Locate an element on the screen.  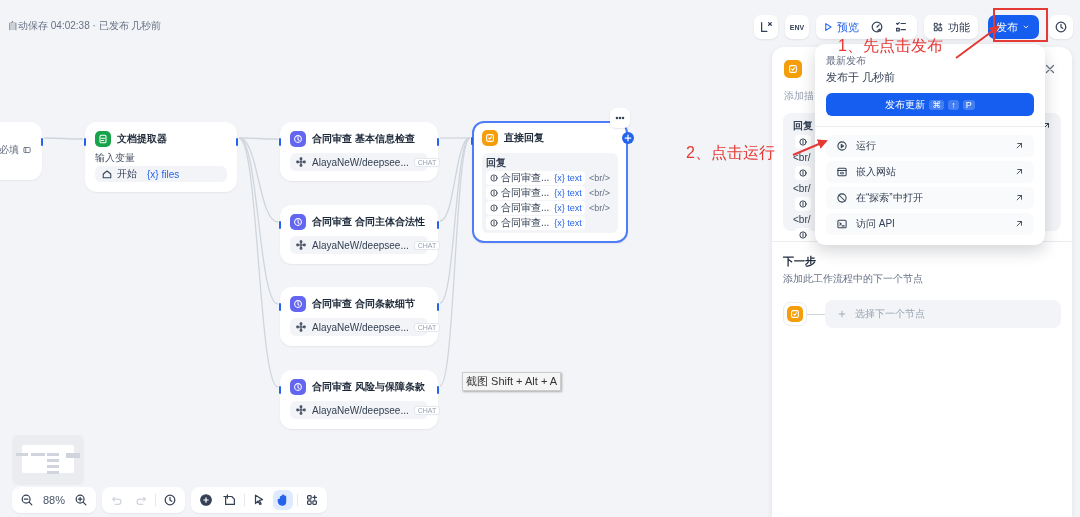
checklist-icon is located at coordinates (901, 27).